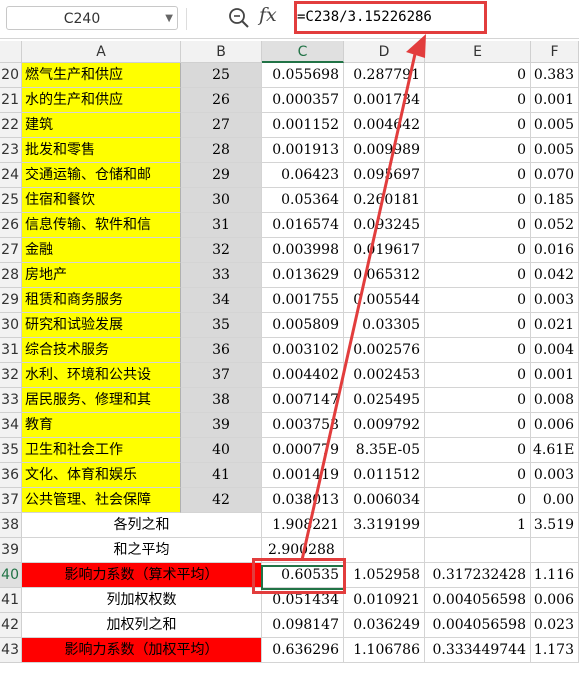 This screenshot has width=579, height=674. Describe the element at coordinates (221, 250) in the screenshot. I see `cell-sector-code: 32` at that location.